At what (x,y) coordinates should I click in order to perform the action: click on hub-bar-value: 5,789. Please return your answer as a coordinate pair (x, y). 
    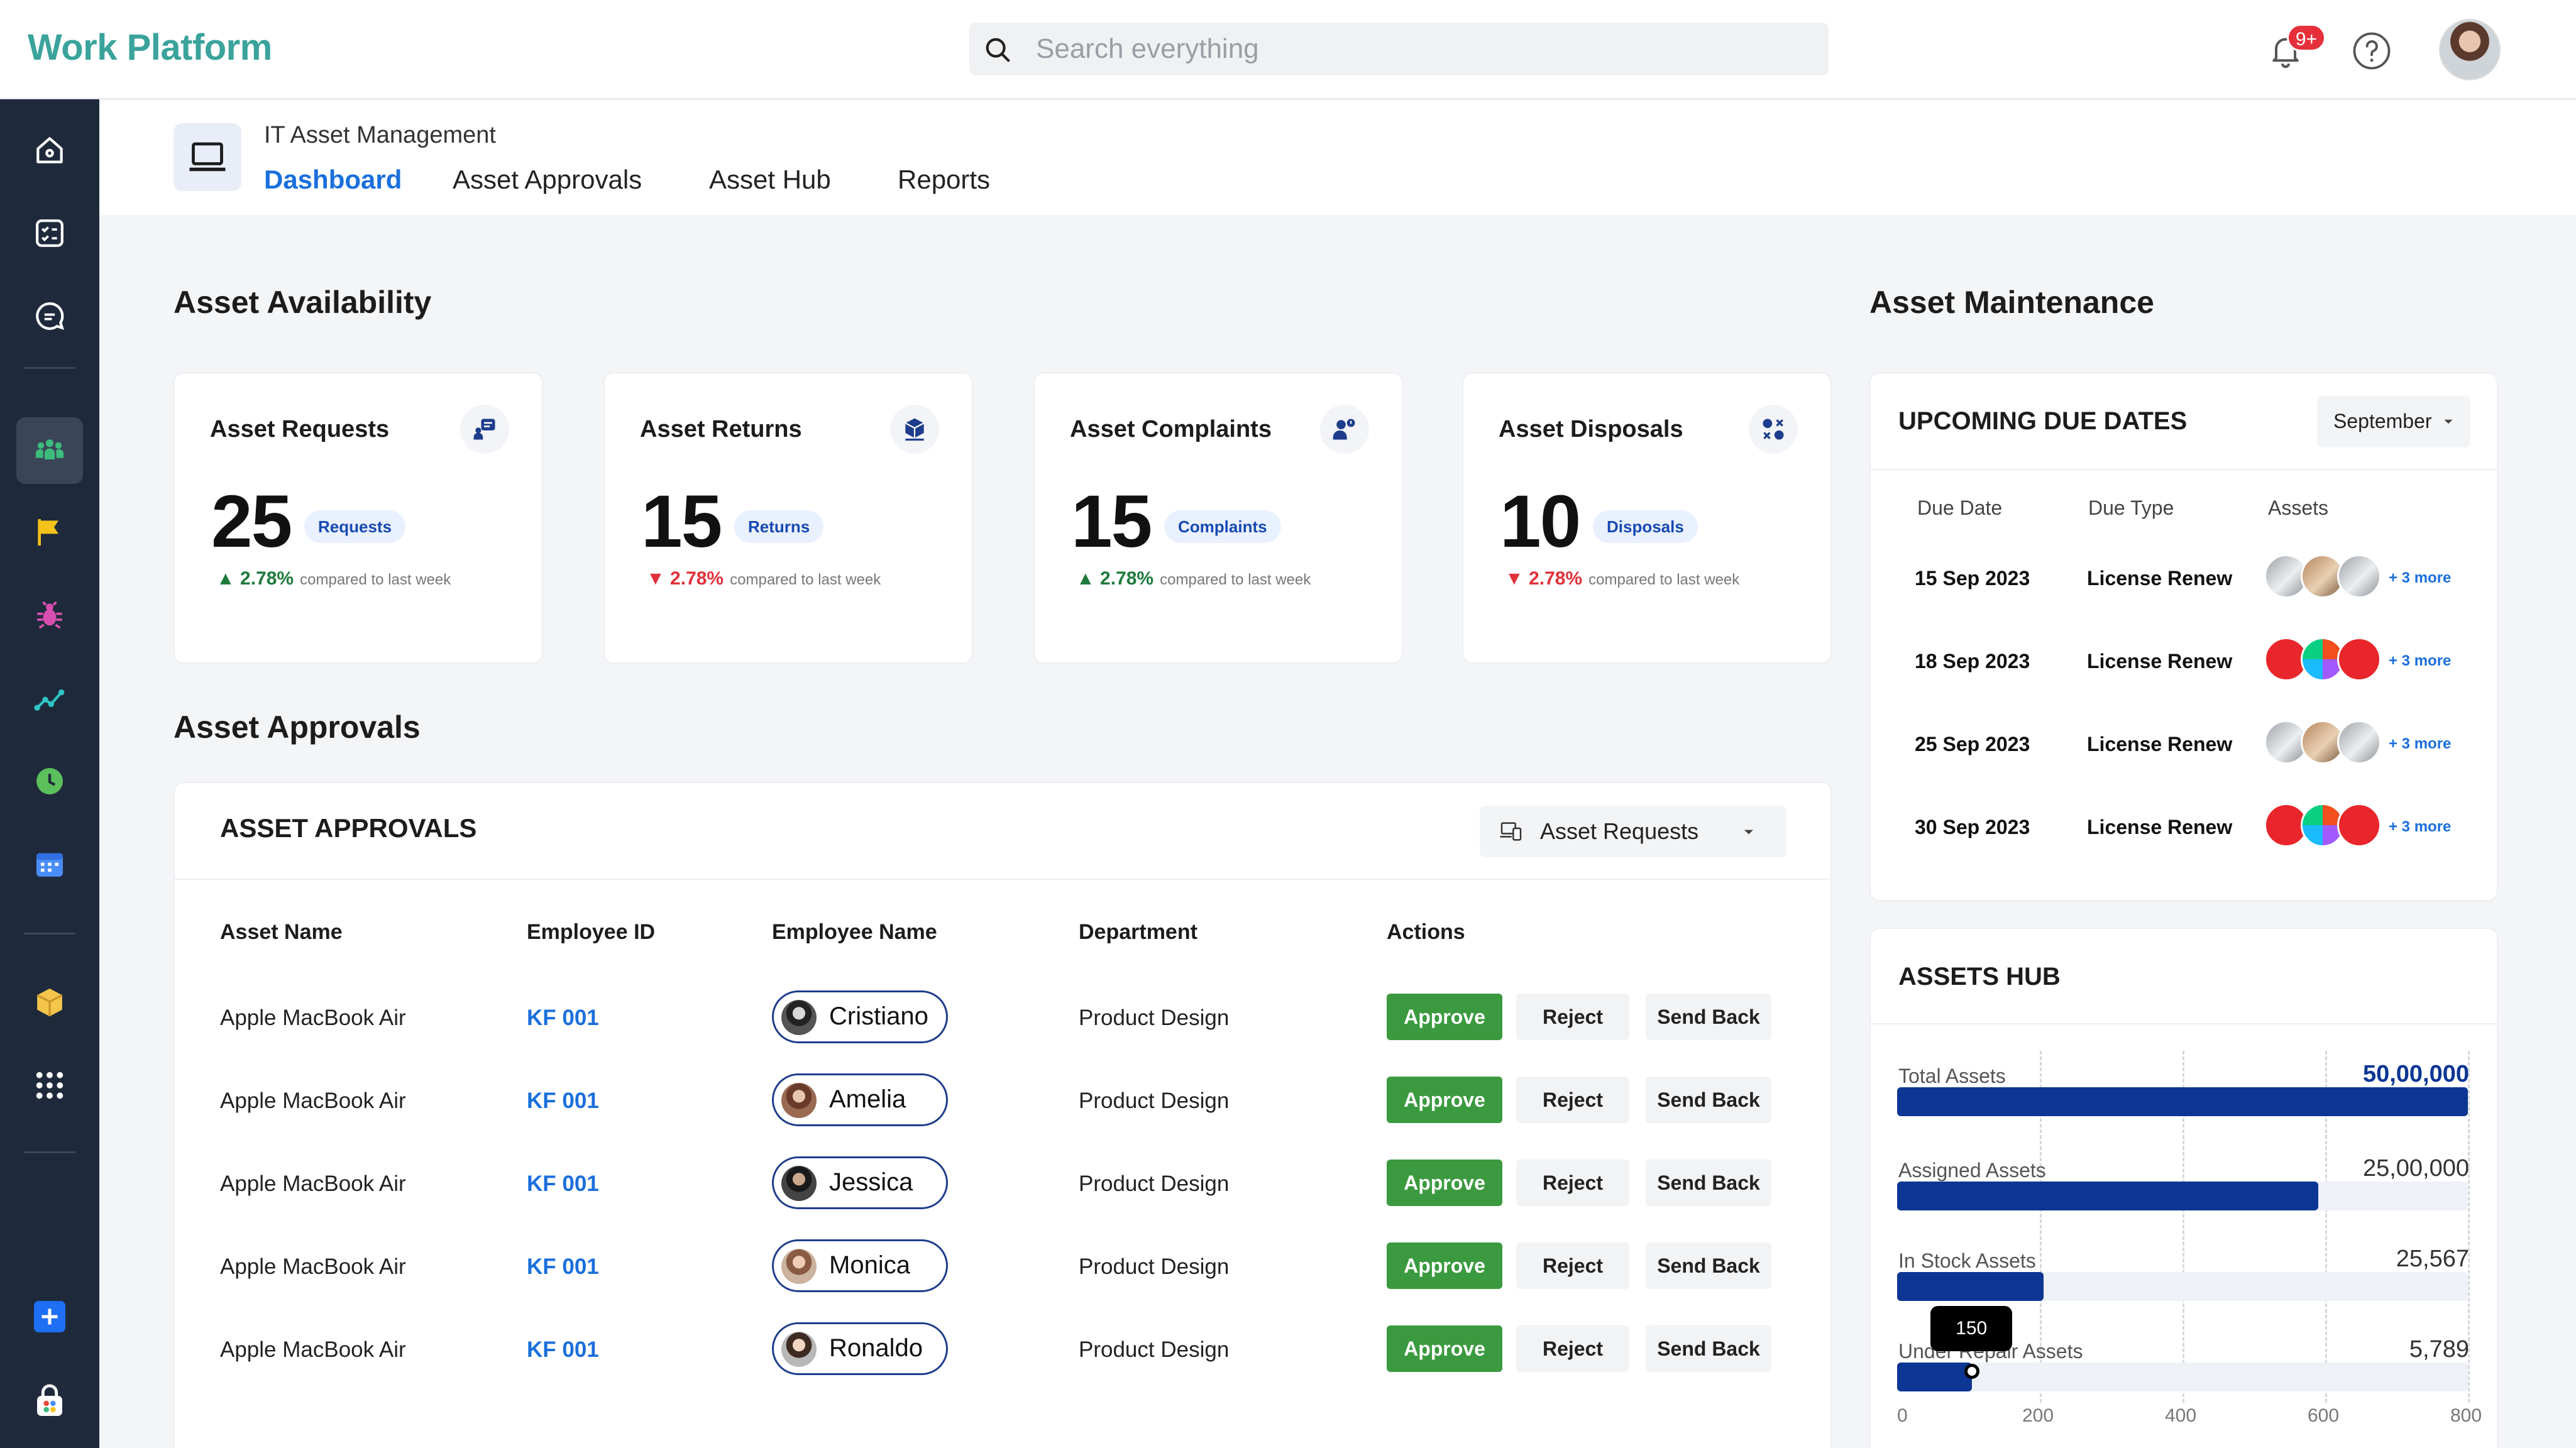
    Looking at the image, I should click on (2439, 1349).